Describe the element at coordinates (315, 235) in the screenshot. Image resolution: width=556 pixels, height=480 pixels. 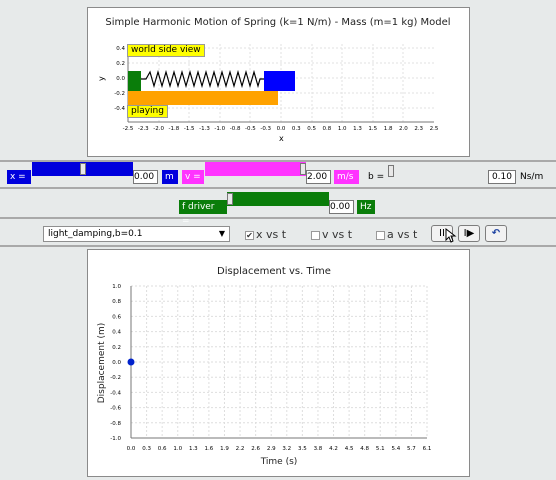
I see `checkbox-empty-icon` at that location.